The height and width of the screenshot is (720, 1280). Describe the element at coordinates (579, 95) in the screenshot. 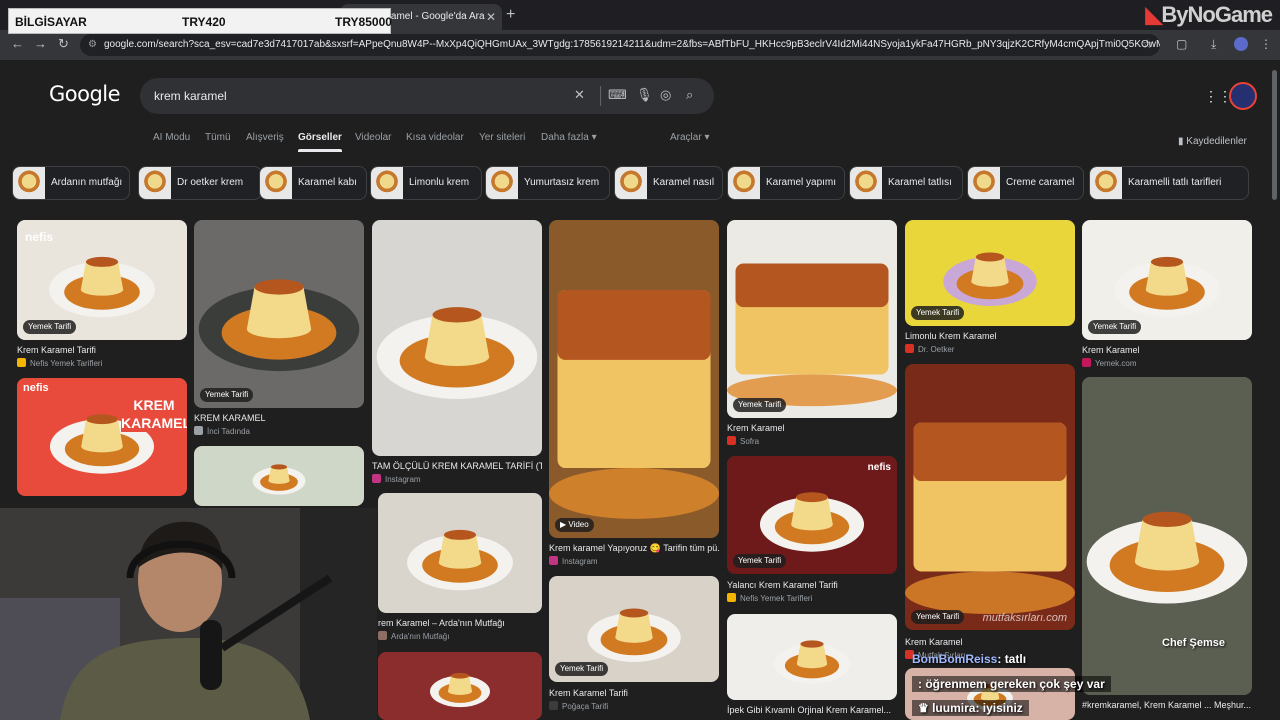

I see `clear-icon: ✕` at that location.